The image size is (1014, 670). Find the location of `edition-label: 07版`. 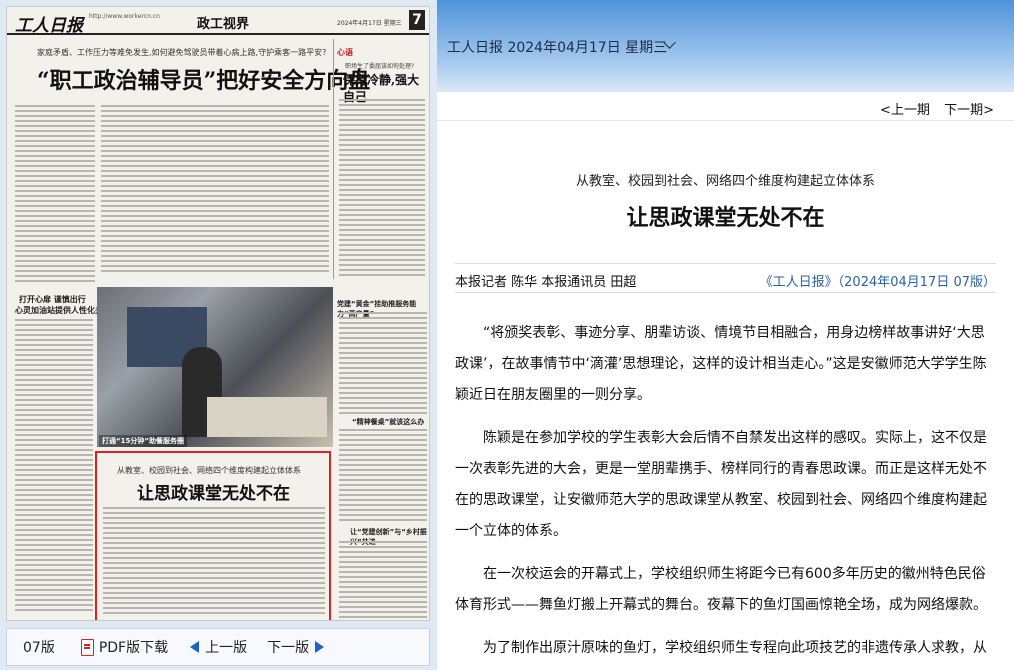

edition-label: 07版 is located at coordinates (39, 647).